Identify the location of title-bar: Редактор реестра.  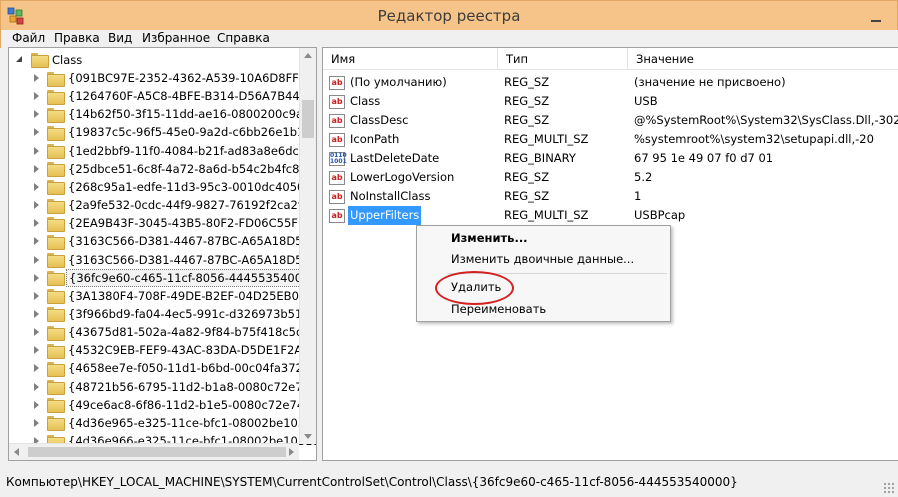
(449, 15).